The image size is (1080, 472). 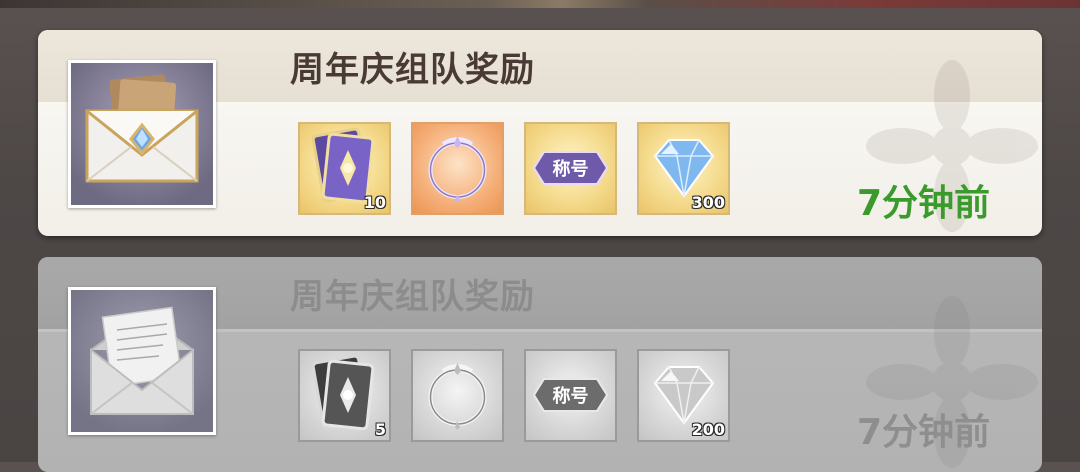 I want to click on envelope-closed-icon, so click(x=142, y=128).